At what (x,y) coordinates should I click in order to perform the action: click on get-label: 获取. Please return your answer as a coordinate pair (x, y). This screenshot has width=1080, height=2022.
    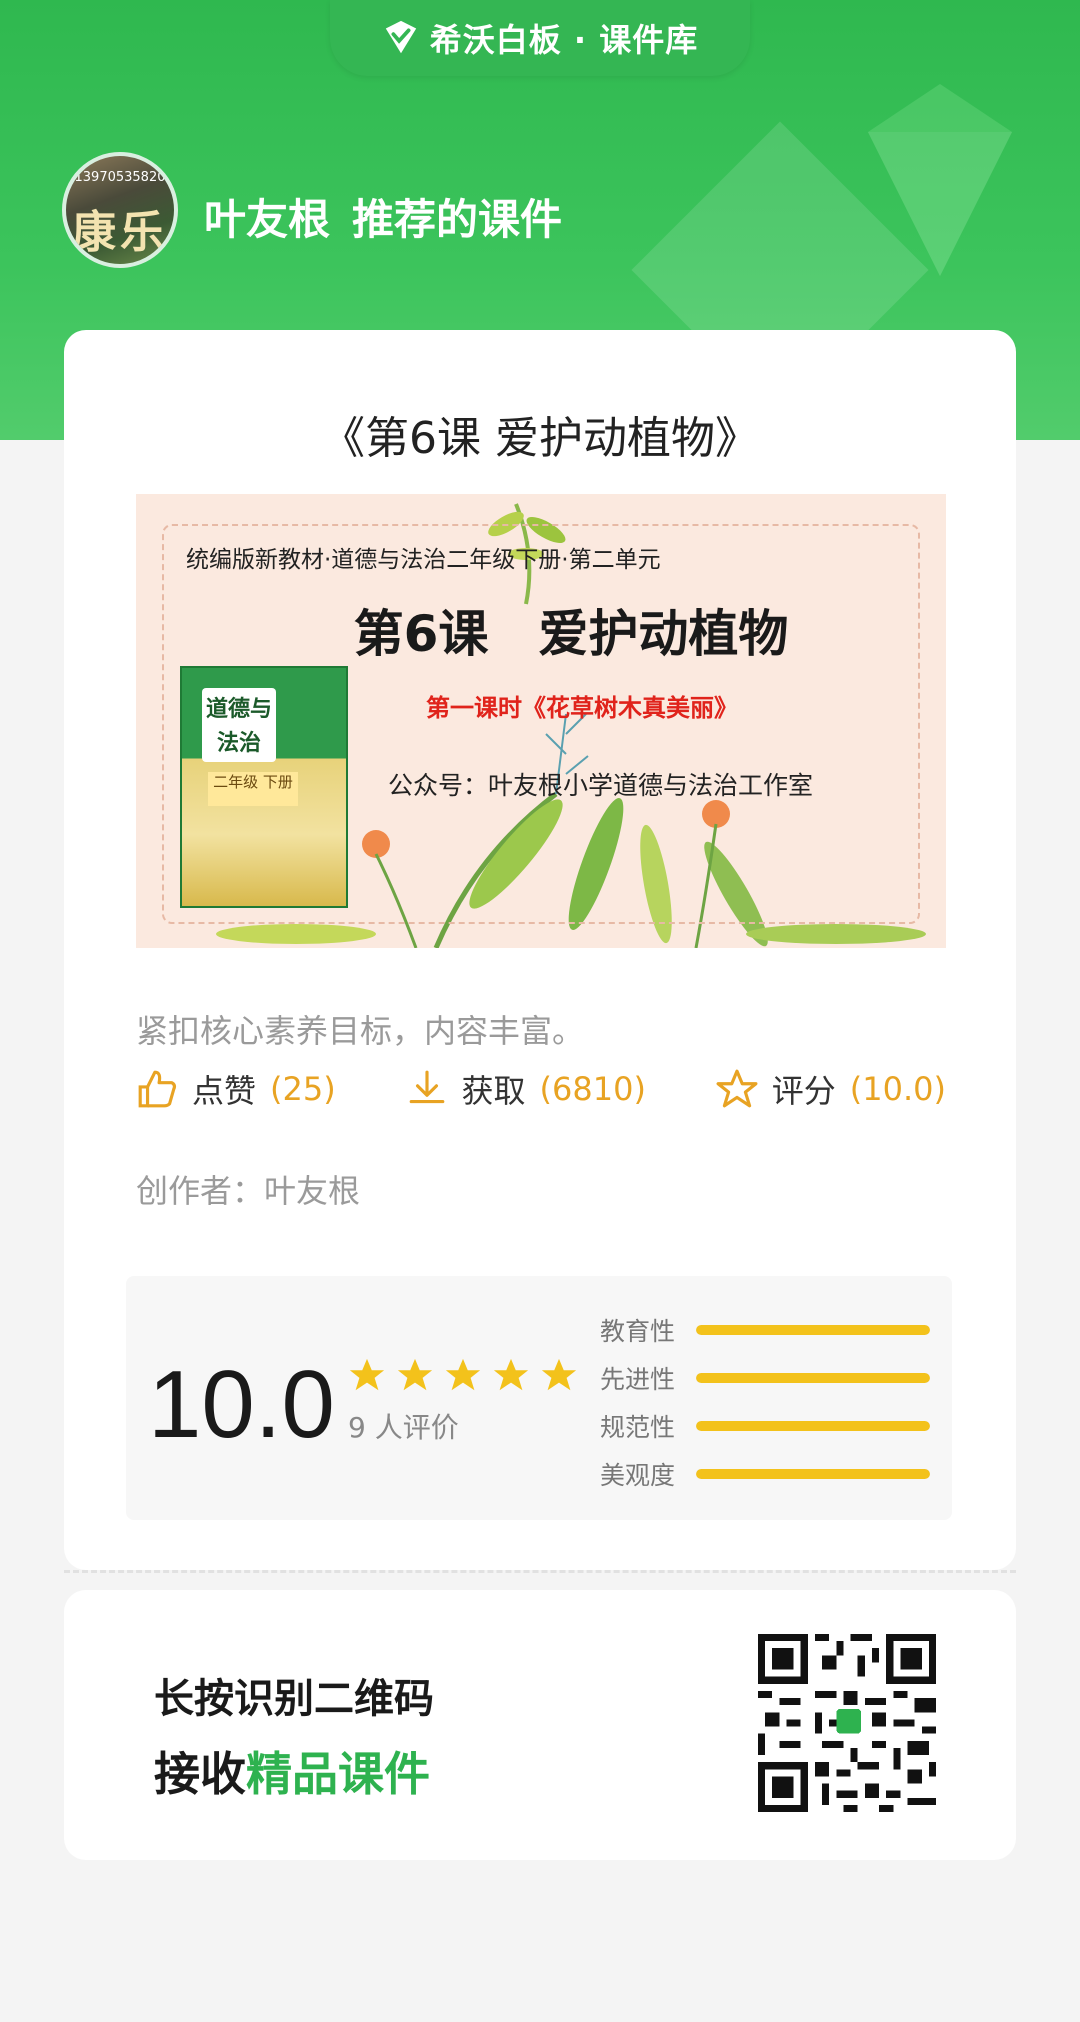
    Looking at the image, I should click on (493, 1091).